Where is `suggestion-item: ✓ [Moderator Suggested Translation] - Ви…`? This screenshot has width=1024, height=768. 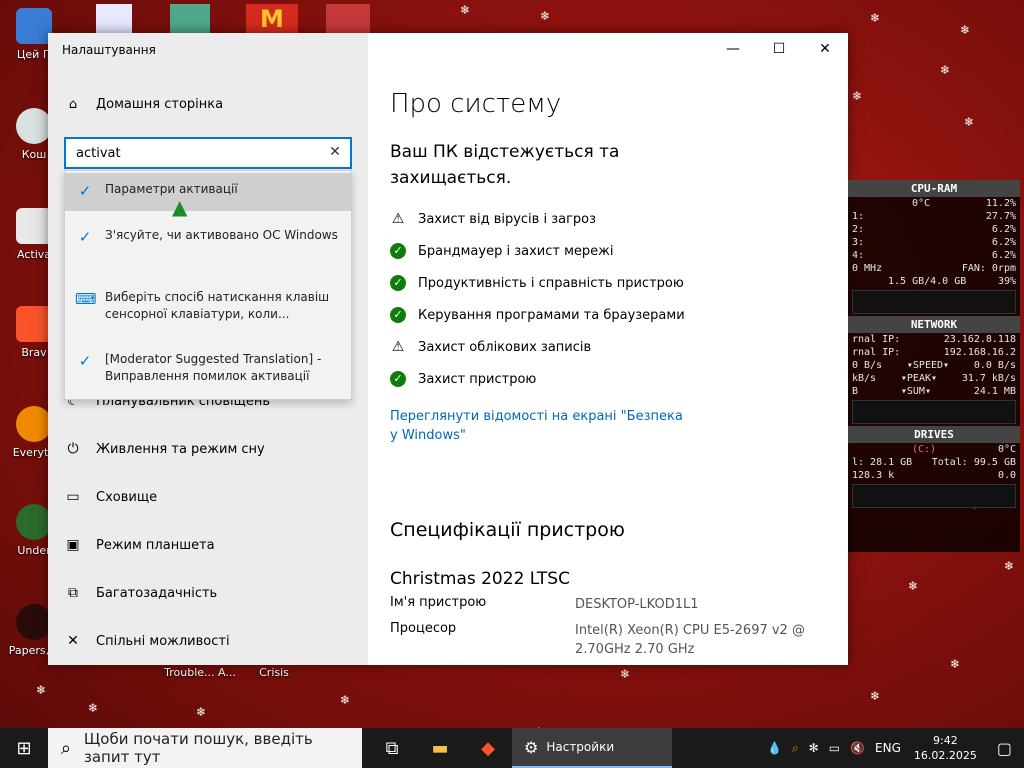
suggestion-item: ✓ [Moderator Suggested Translation] - Ви… is located at coordinates (208, 369).